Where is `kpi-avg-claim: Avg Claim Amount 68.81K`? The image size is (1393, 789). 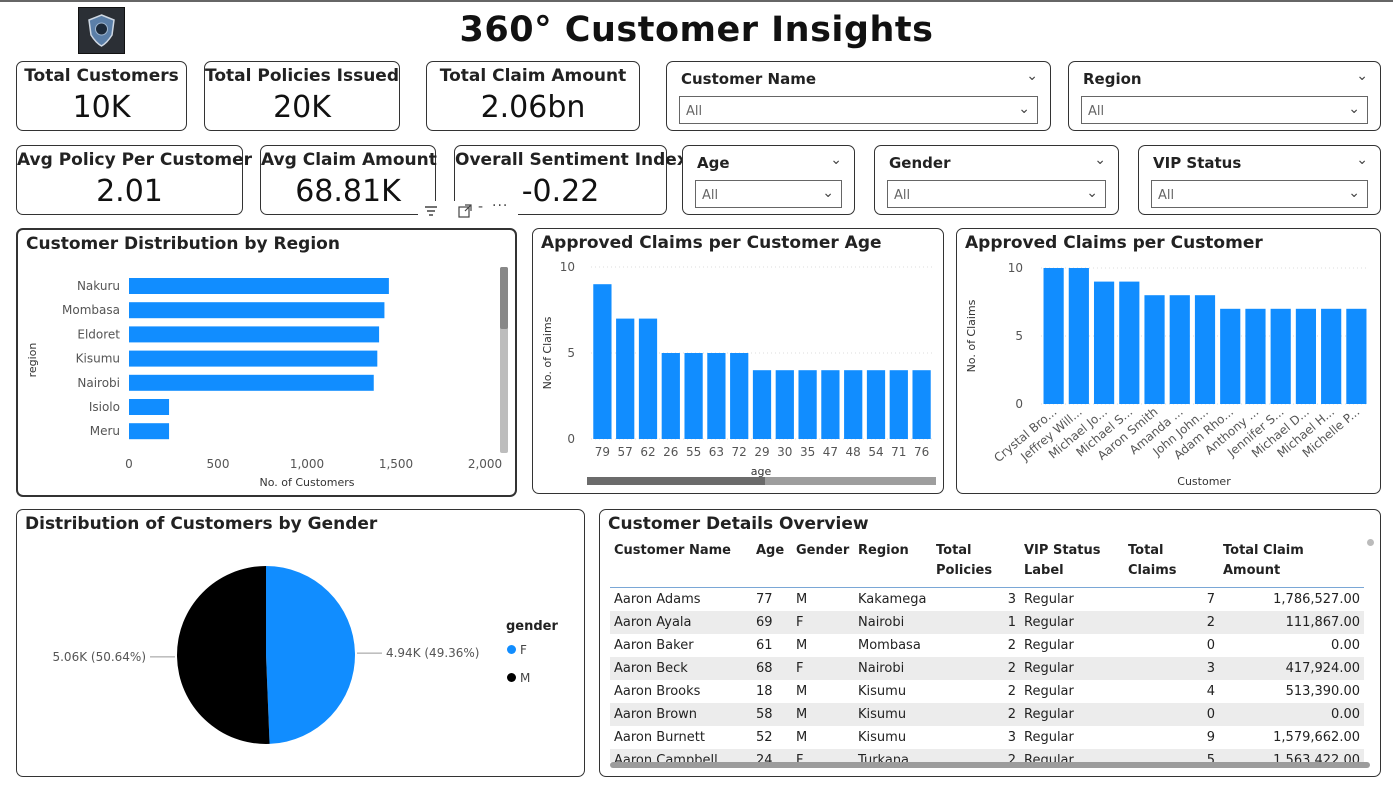
kpi-avg-claim: Avg Claim Amount 68.81K is located at coordinates (348, 180).